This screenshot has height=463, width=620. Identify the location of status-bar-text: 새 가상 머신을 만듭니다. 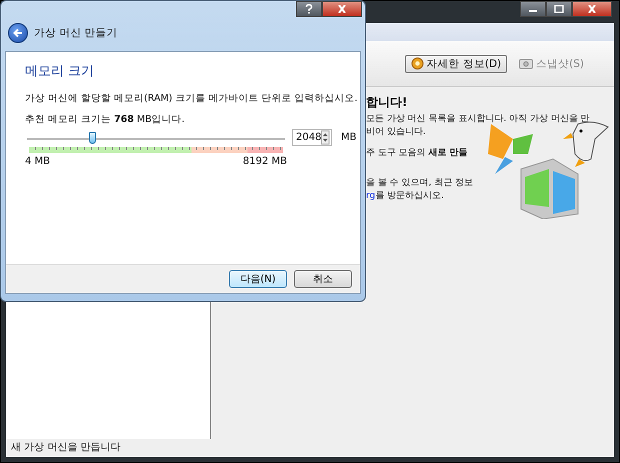
(66, 448).